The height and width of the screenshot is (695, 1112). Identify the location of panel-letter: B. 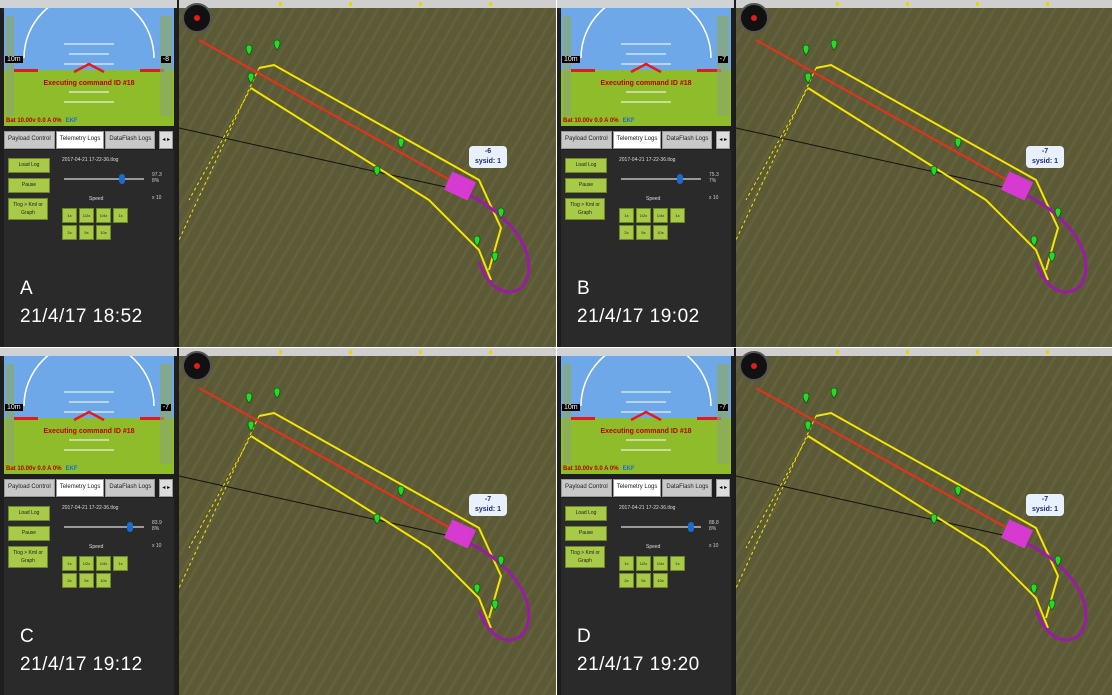
(584, 288).